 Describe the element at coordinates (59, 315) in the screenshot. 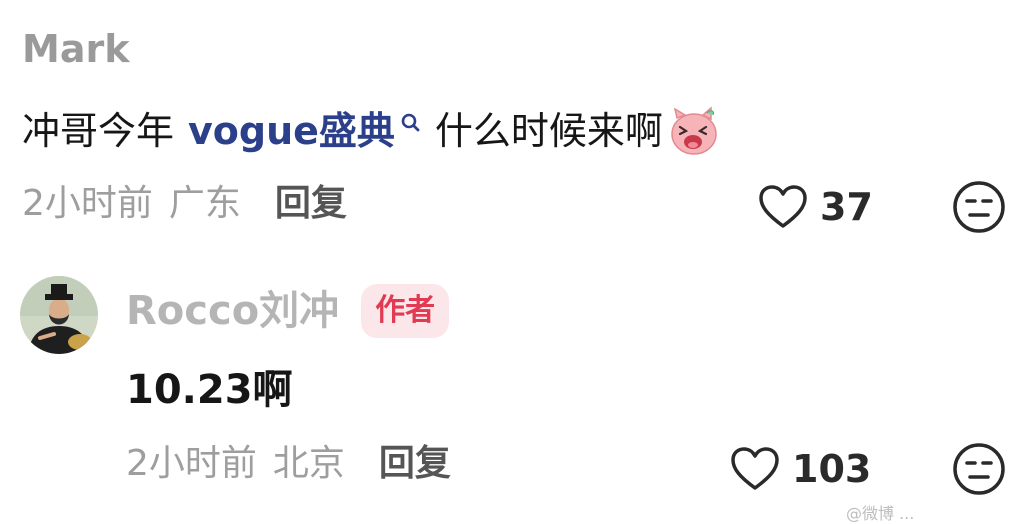

I see `reply-avatar` at that location.